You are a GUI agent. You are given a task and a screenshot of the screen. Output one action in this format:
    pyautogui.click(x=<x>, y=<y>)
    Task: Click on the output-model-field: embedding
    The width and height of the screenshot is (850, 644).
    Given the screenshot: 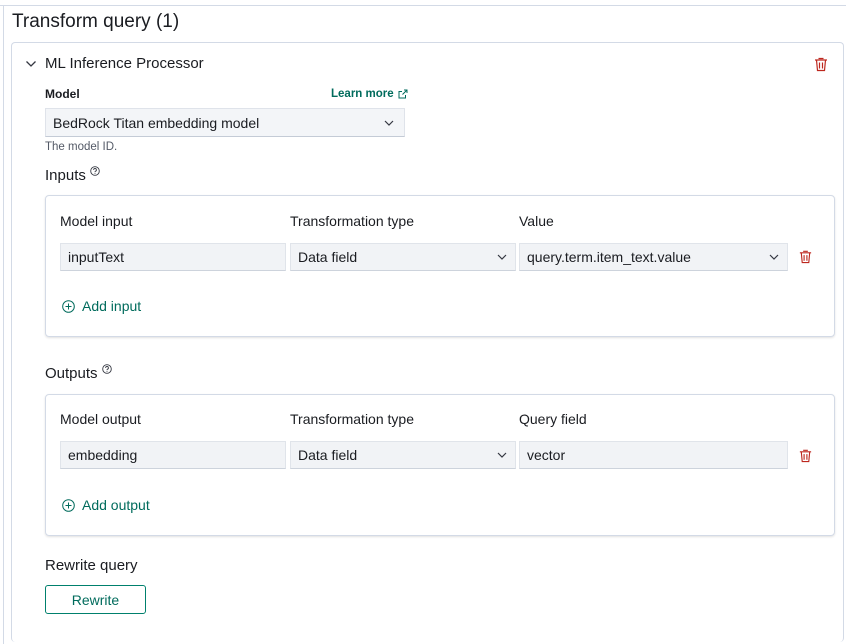 What is the action you would take?
    pyautogui.click(x=173, y=455)
    